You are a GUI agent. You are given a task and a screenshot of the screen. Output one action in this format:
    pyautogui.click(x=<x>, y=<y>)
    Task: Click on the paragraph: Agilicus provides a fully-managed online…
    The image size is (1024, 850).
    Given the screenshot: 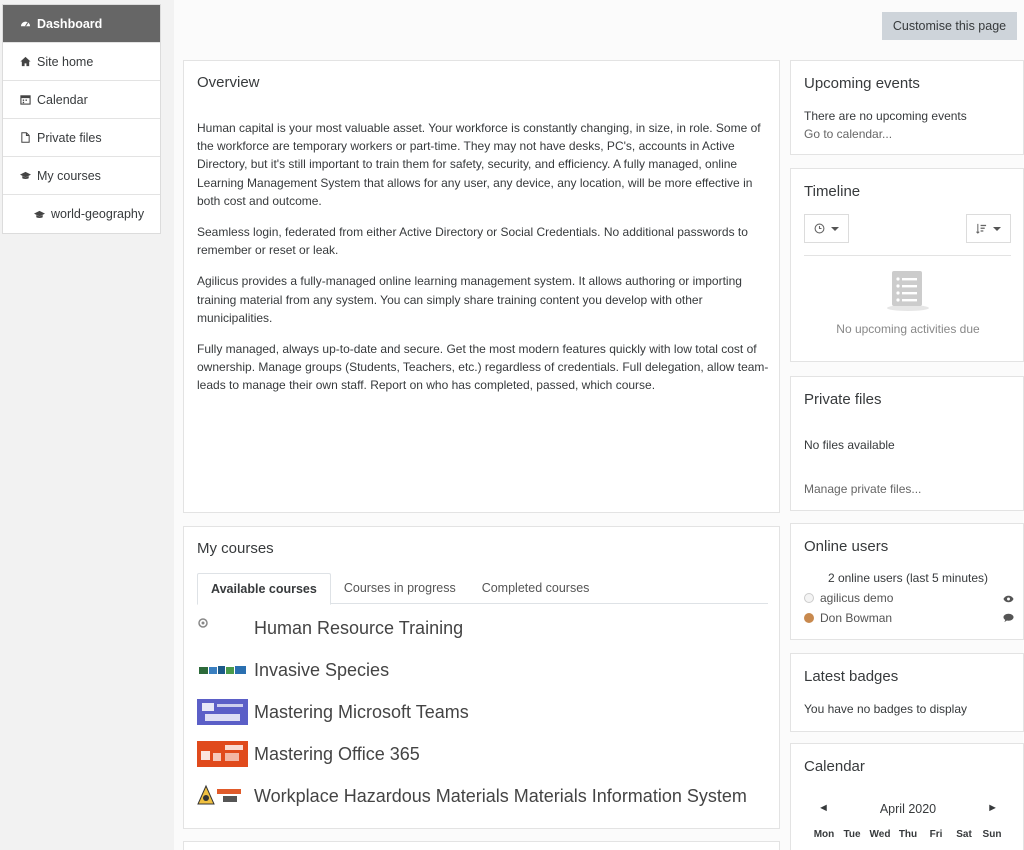 What is the action you would take?
    pyautogui.click(x=469, y=299)
    